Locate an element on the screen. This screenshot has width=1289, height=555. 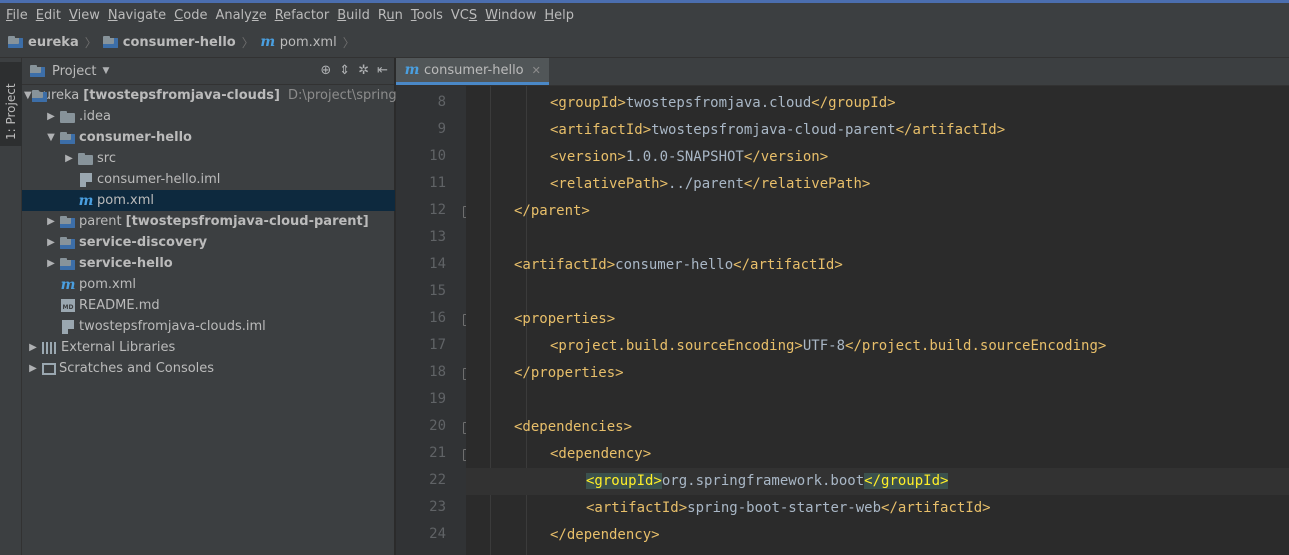
tree-node-label: parent is located at coordinates (100, 221).